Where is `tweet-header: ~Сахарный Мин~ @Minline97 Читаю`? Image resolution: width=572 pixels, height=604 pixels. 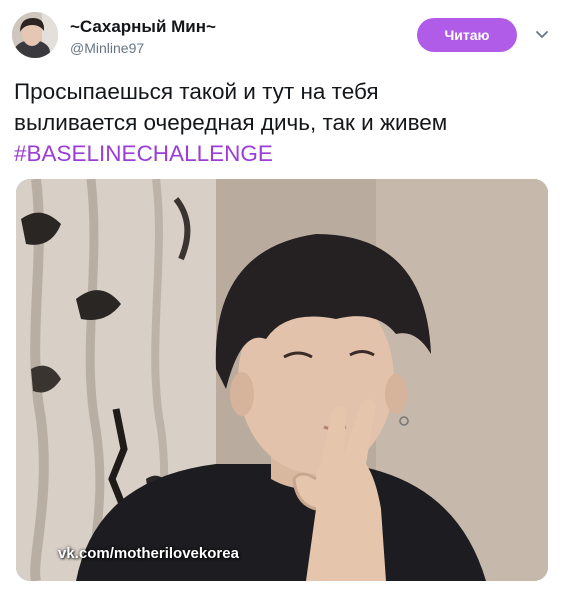 tweet-header: ~Сахарный Мин~ @Minline97 Читаю is located at coordinates (286, 38).